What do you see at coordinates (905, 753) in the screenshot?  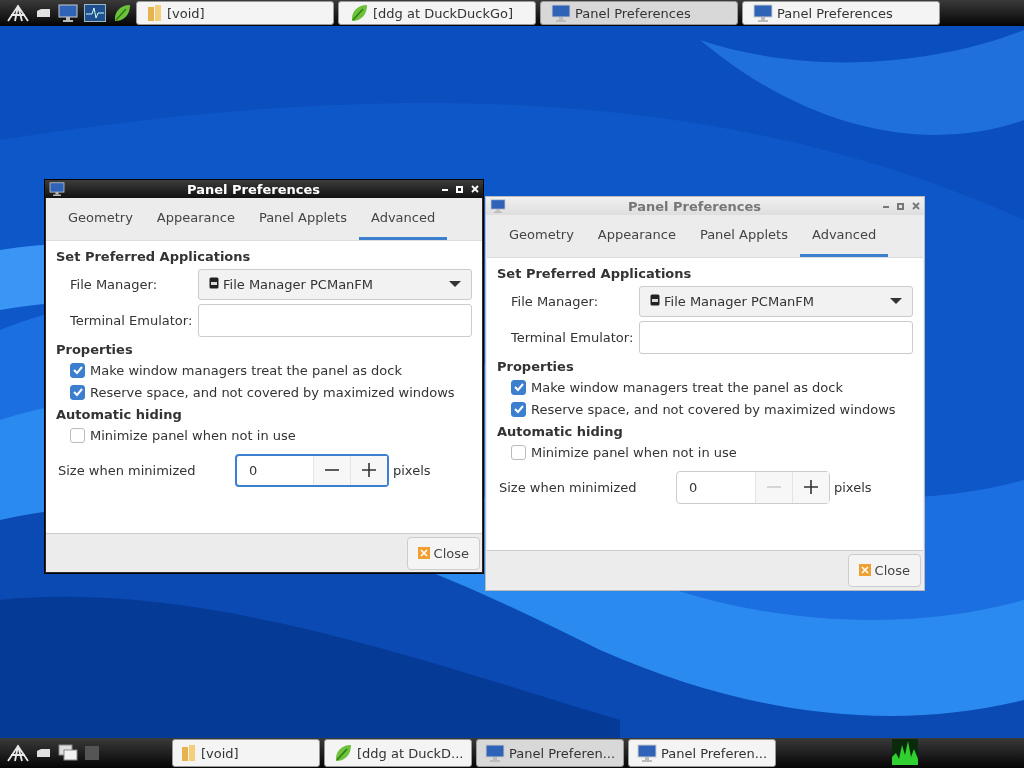 I see `cpu-graph-icon` at bounding box center [905, 753].